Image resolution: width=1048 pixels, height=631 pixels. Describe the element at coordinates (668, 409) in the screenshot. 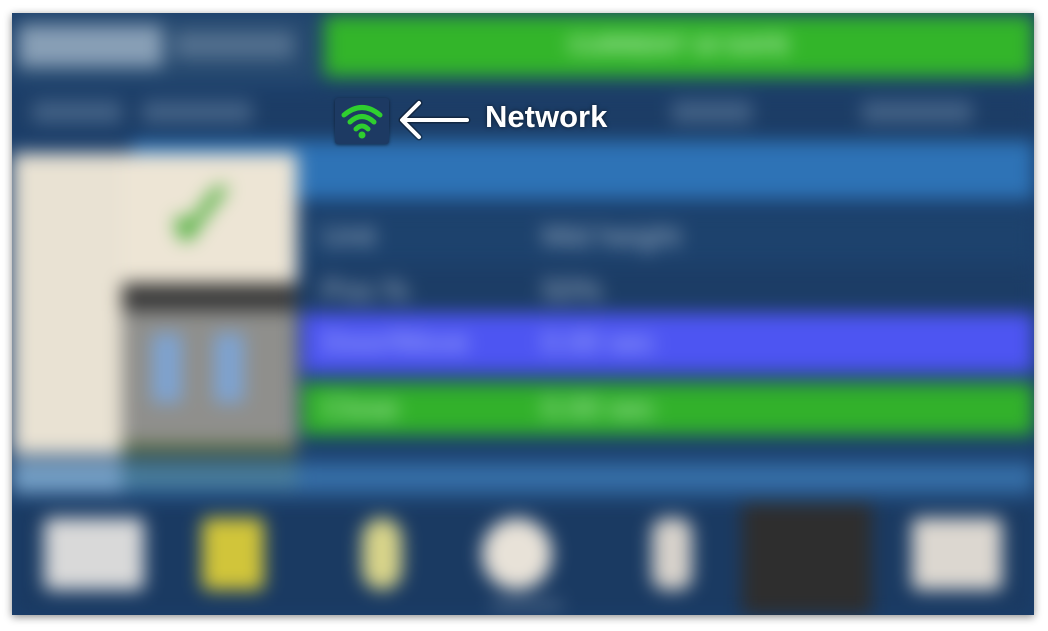

I see `detail-row-status: Close 0.00 sec` at that location.